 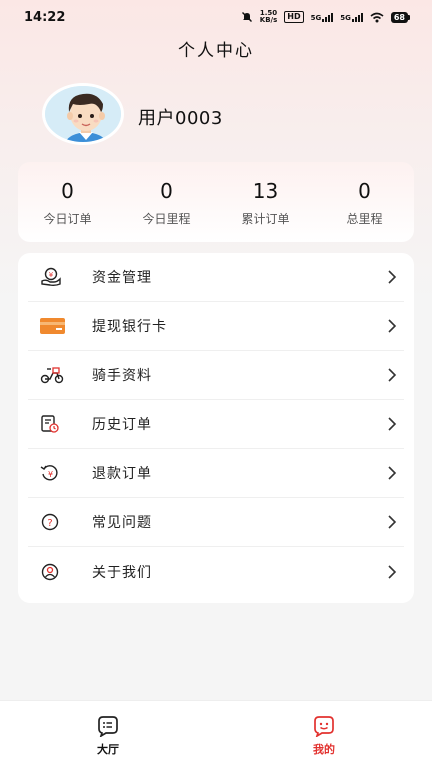 I want to click on menu-item-fund-management: ¥ 资金管理, so click(x=216, y=277).